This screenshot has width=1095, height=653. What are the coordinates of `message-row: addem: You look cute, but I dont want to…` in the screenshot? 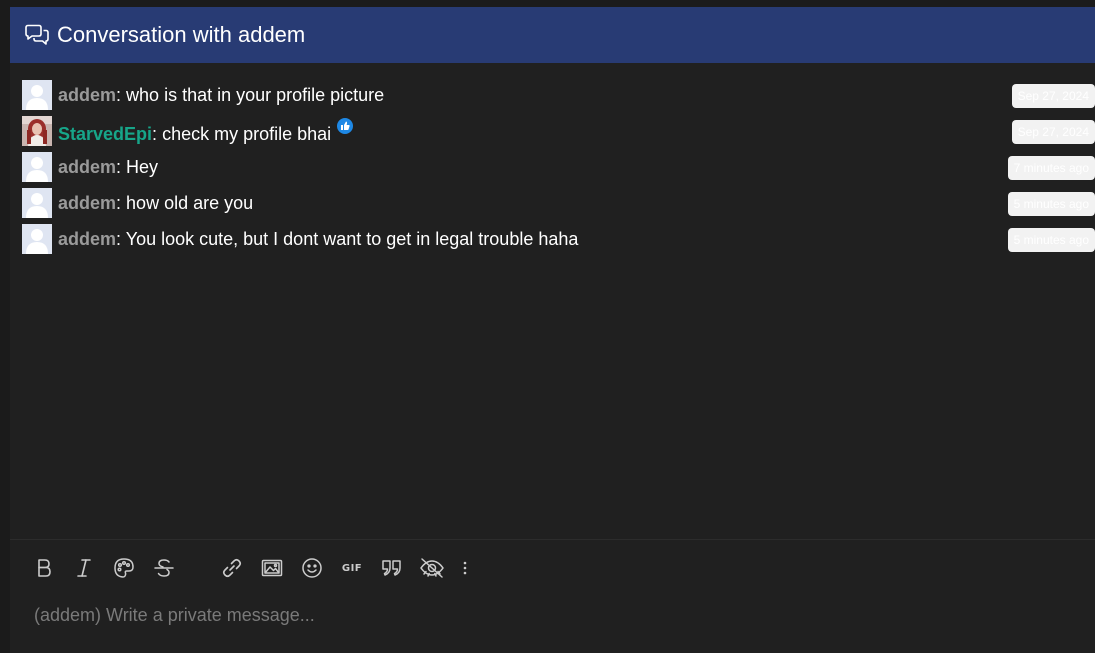 It's located at (552, 239).